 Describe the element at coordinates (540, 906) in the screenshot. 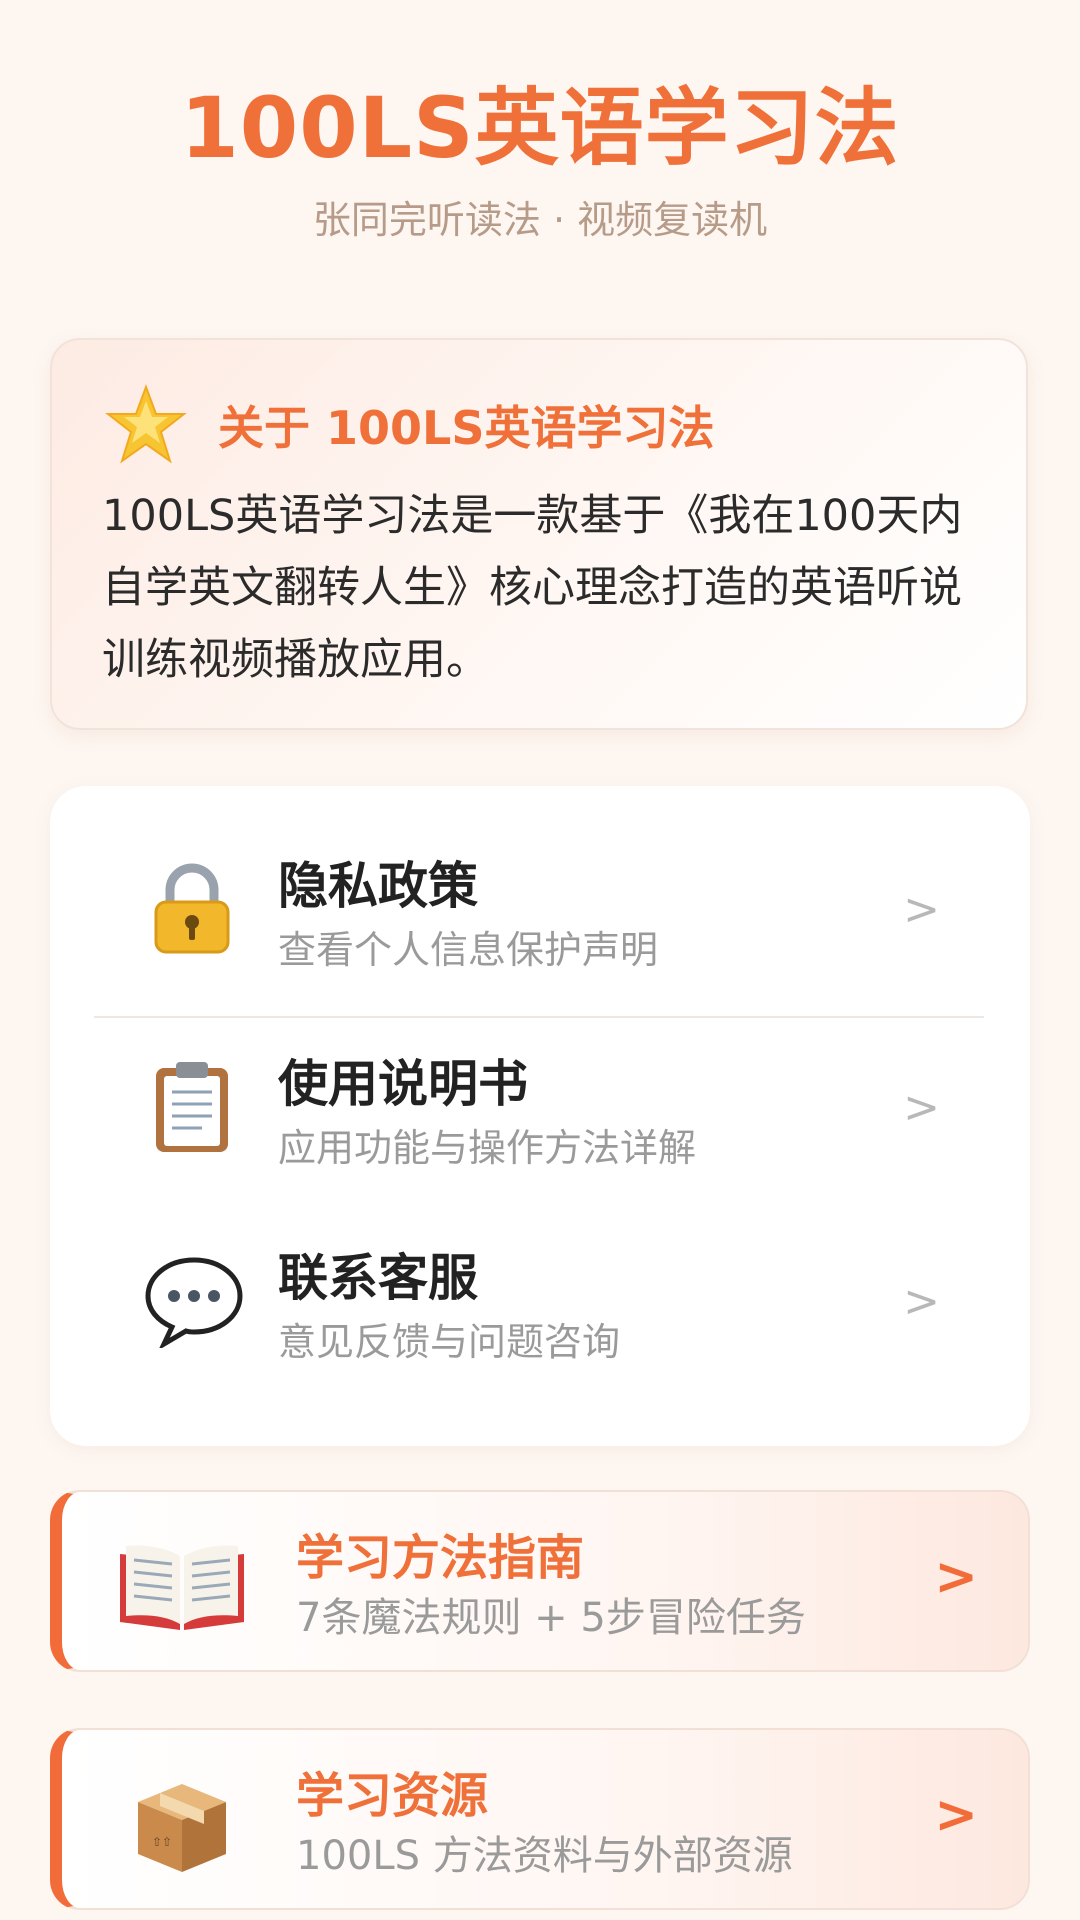

I see `privacy-policy-item: 隐私政策 查看个人信息保护声明 >` at that location.